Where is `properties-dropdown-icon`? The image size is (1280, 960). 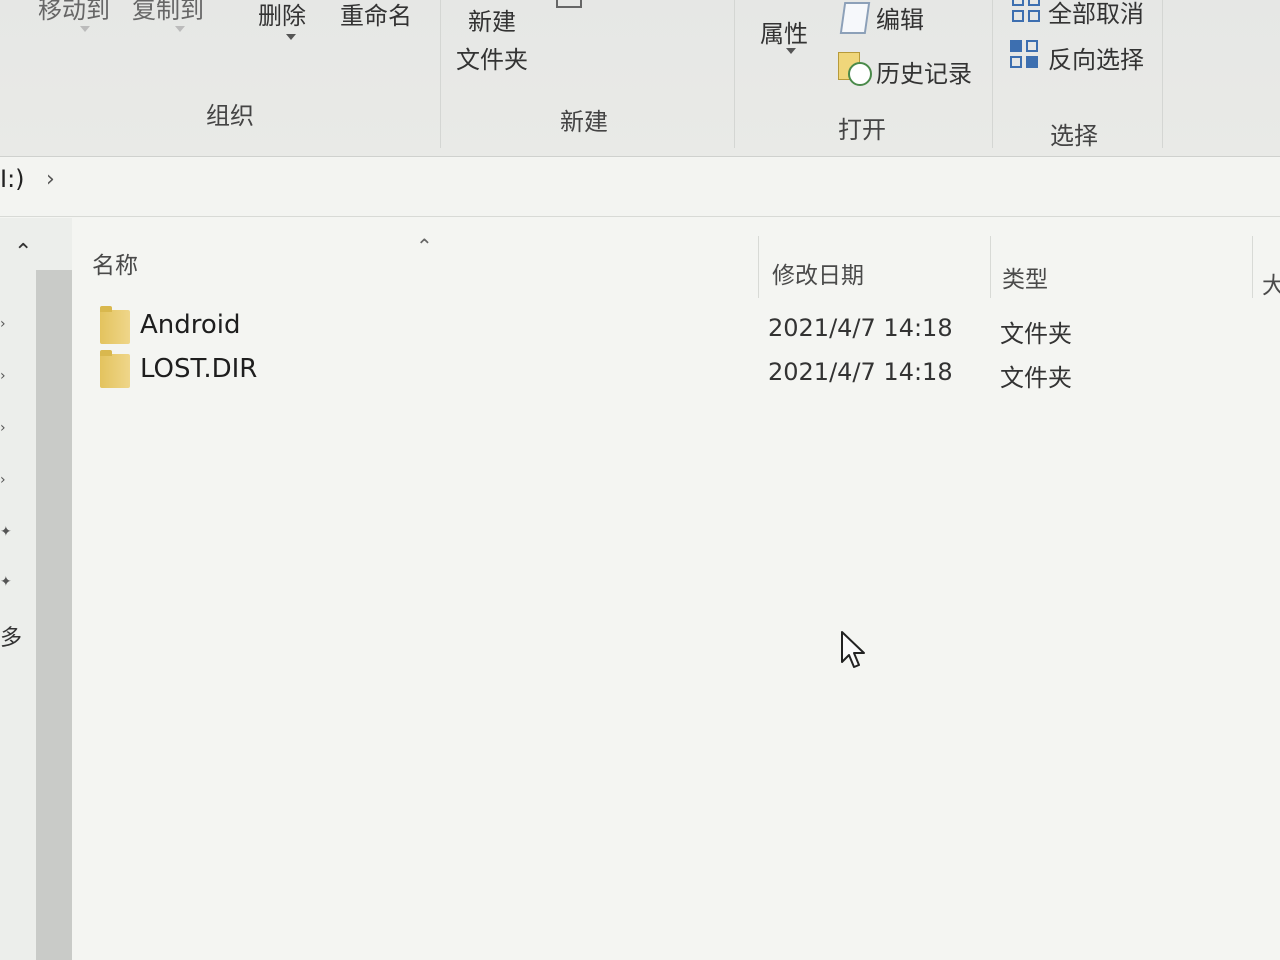 properties-dropdown-icon is located at coordinates (791, 51).